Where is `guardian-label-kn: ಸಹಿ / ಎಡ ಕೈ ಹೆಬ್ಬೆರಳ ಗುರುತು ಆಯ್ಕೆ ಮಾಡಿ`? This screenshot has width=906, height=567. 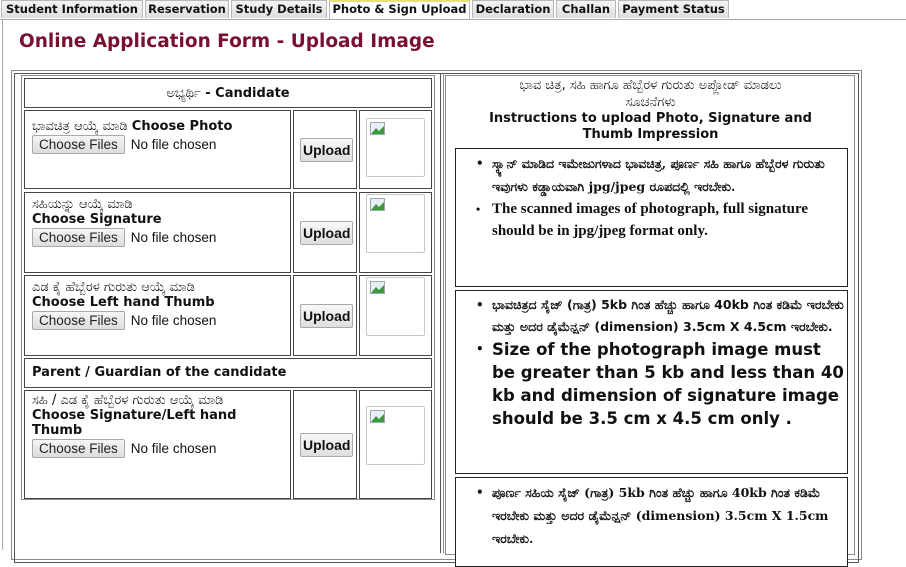 guardian-label-kn: ಸಹಿ / ಎಡ ಕೈ ಹೆಬ್ಬೆರಳ ಗುರುತು ಆಯ್ಕೆ ಮಾಡಿ is located at coordinates (128, 400).